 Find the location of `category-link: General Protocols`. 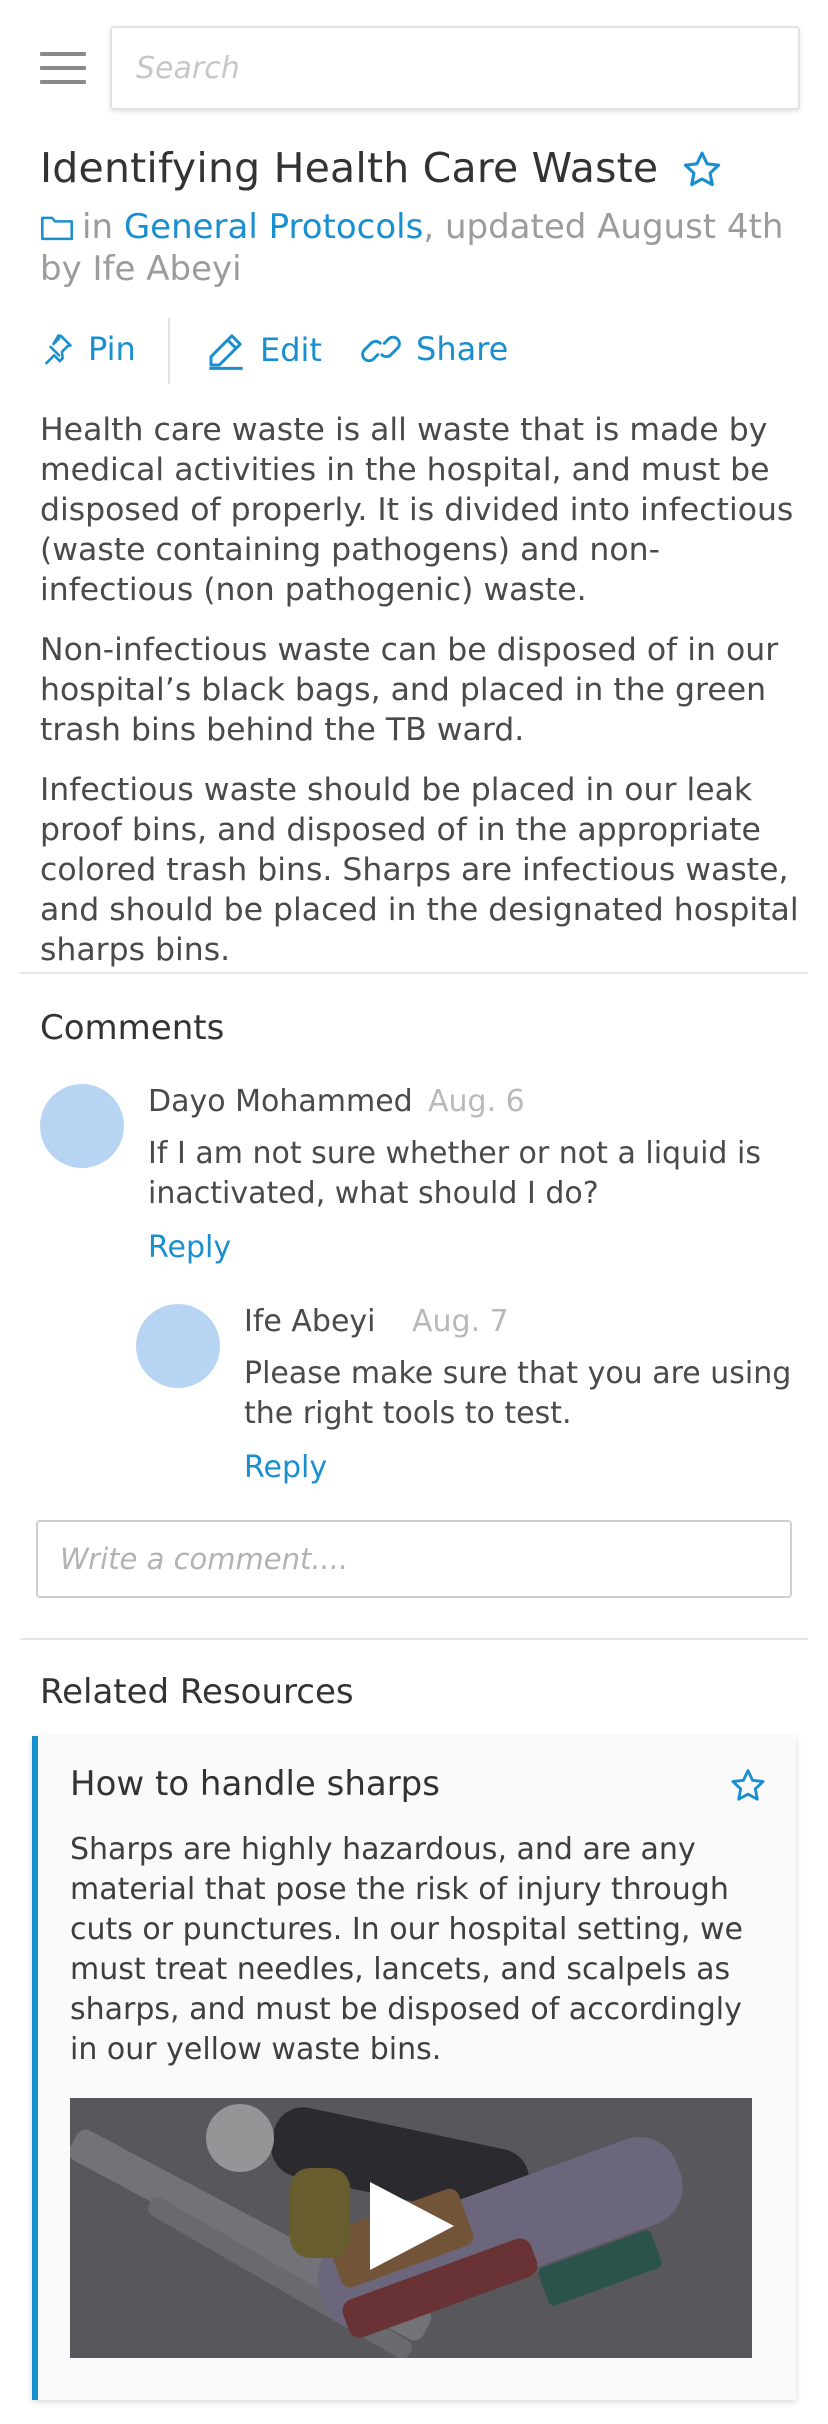

category-link: General Protocols is located at coordinates (274, 227).